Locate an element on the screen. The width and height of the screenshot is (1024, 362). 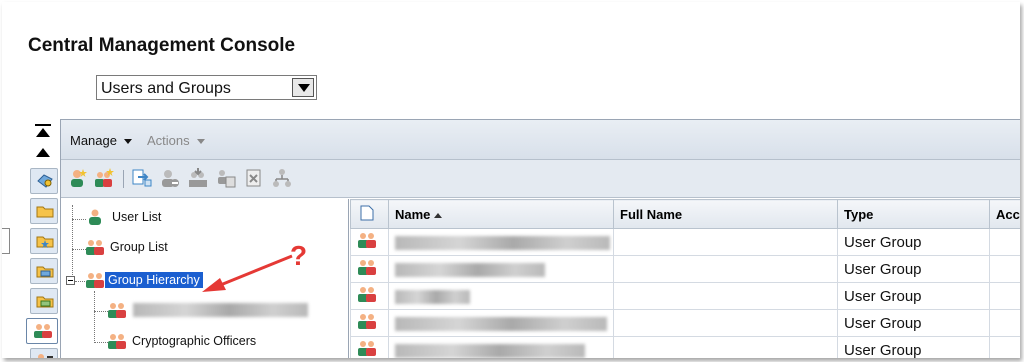
collapse-node-icon is located at coordinates (70, 280).